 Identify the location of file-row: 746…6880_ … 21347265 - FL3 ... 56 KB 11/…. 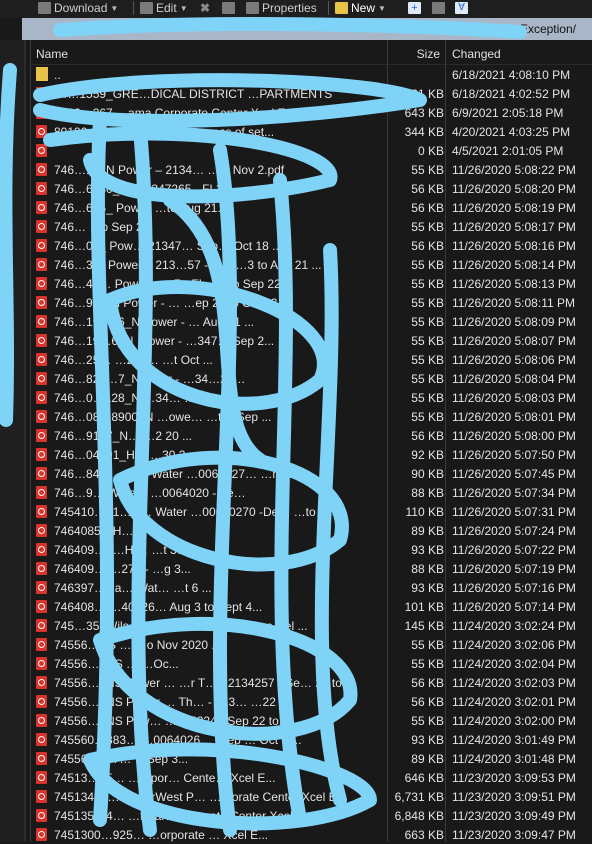
(311, 188).